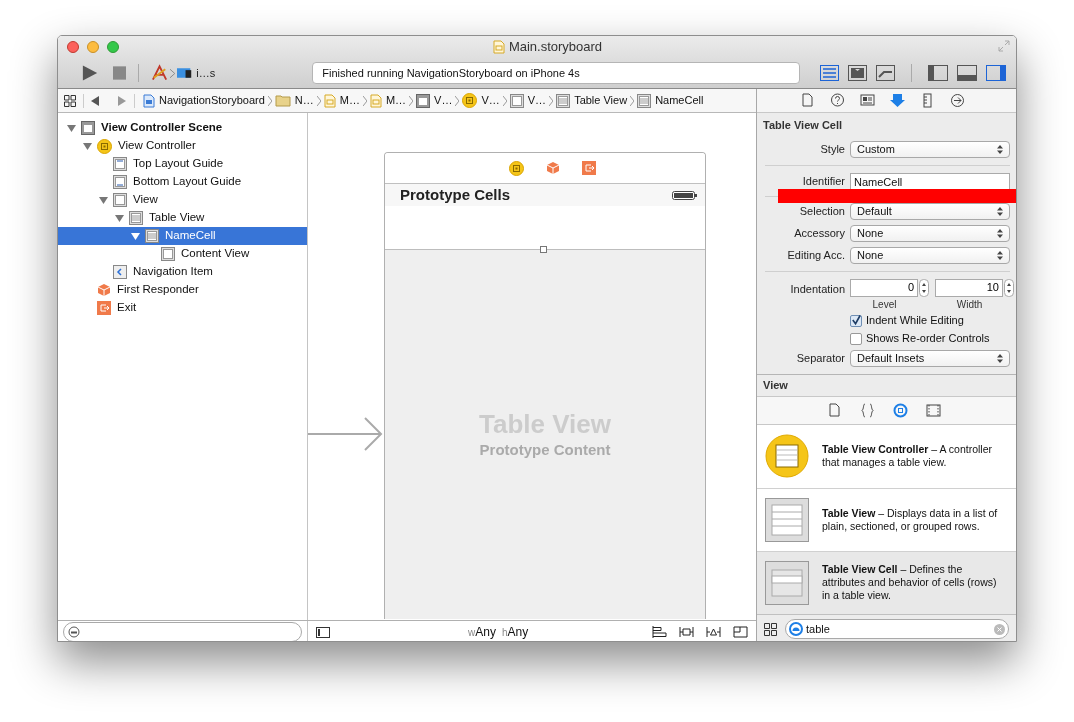 The height and width of the screenshot is (722, 1074). I want to click on outline-item: Bottom Layout Guide, so click(182, 182).